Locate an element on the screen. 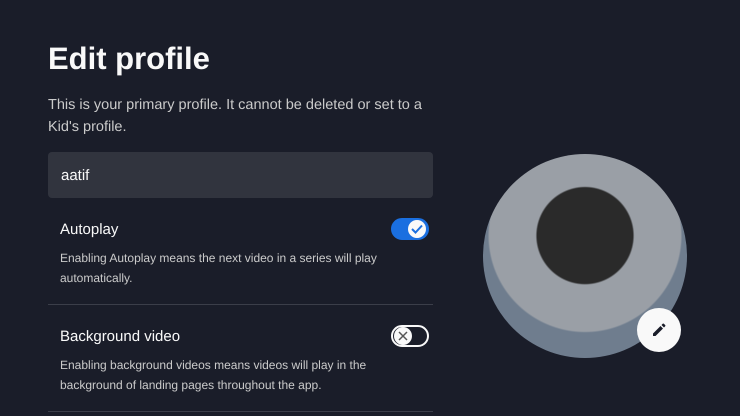  setting-description: Enabling background videos means videos will play in the background of landing pages throughout the app. is located at coordinates (214, 375).